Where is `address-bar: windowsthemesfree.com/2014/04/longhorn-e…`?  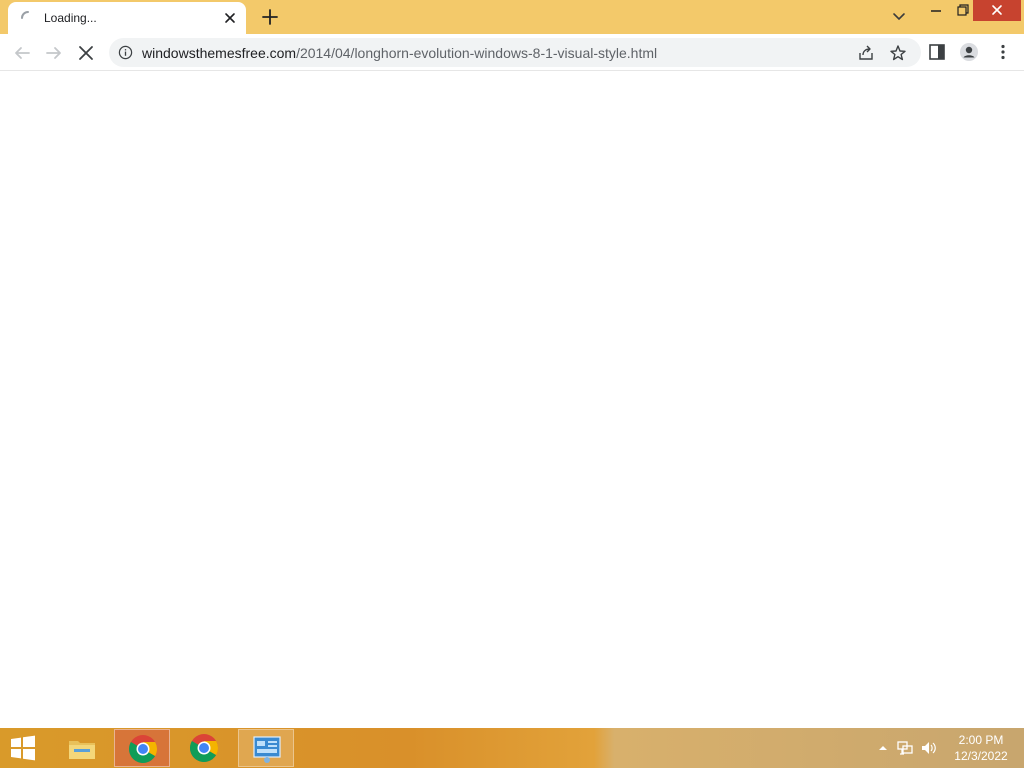
address-bar: windowsthemesfree.com/2014/04/longhorn-e… is located at coordinates (515, 52).